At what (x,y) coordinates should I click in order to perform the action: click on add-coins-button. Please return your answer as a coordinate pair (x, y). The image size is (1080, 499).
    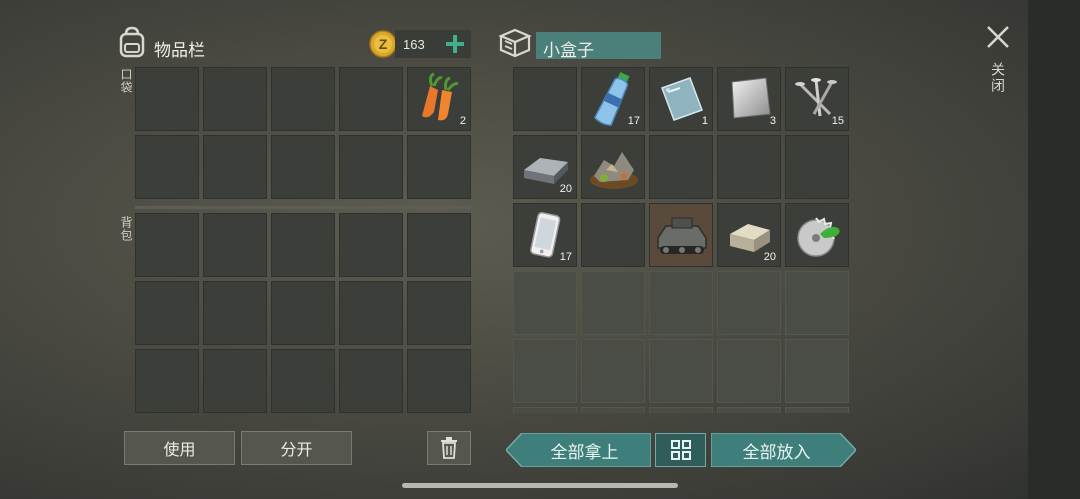
    Looking at the image, I should click on (455, 44).